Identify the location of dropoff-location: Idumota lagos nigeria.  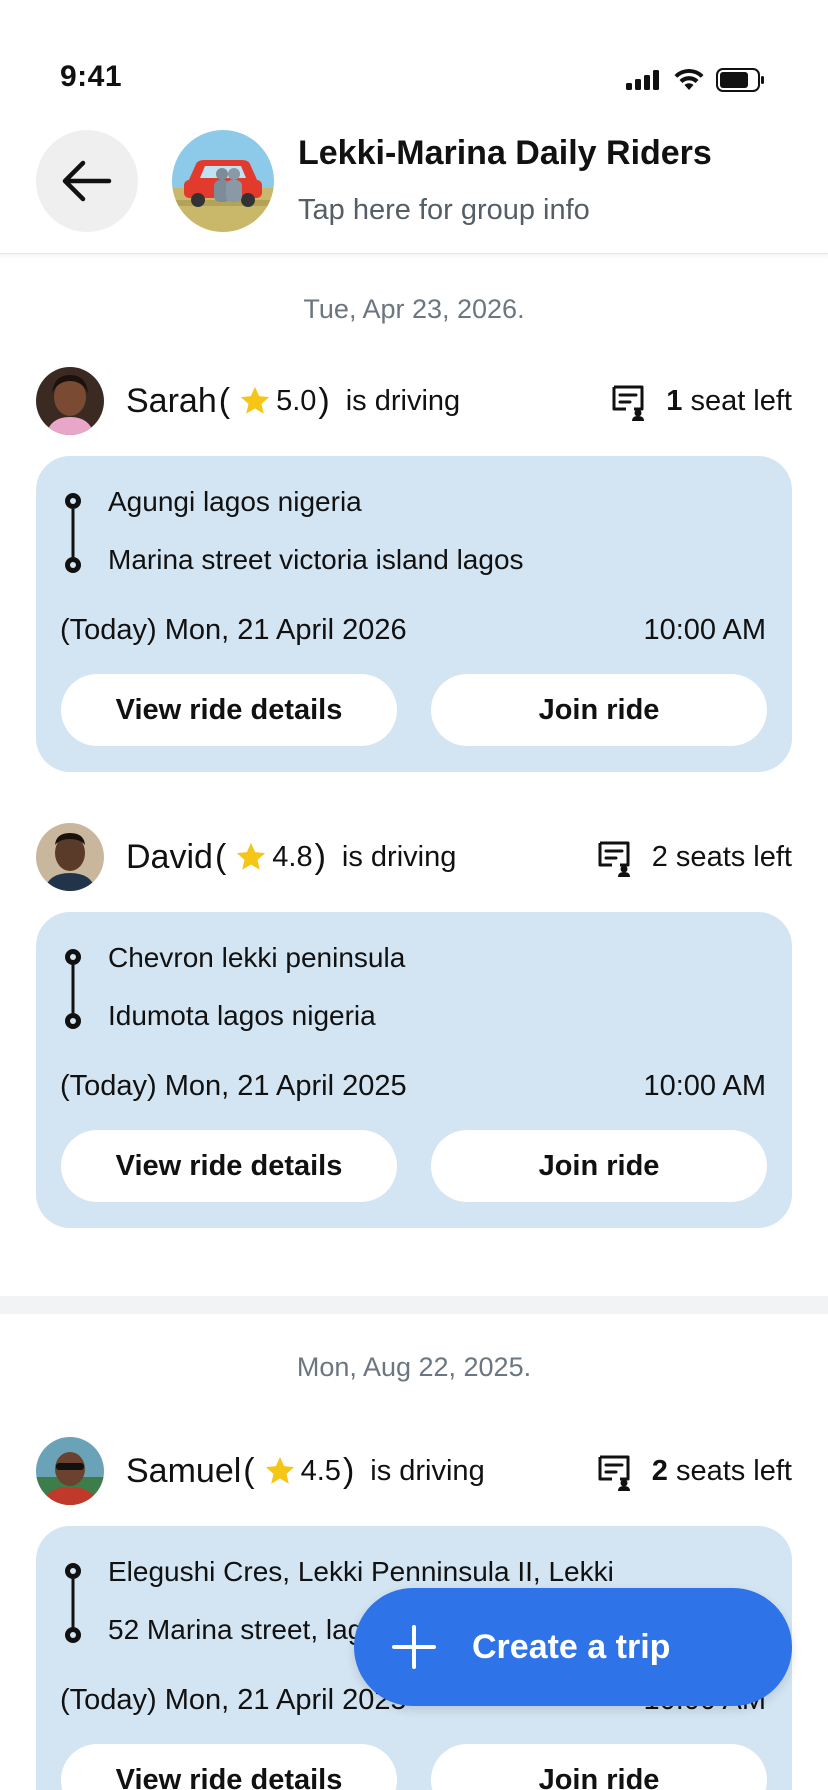
(242, 1015).